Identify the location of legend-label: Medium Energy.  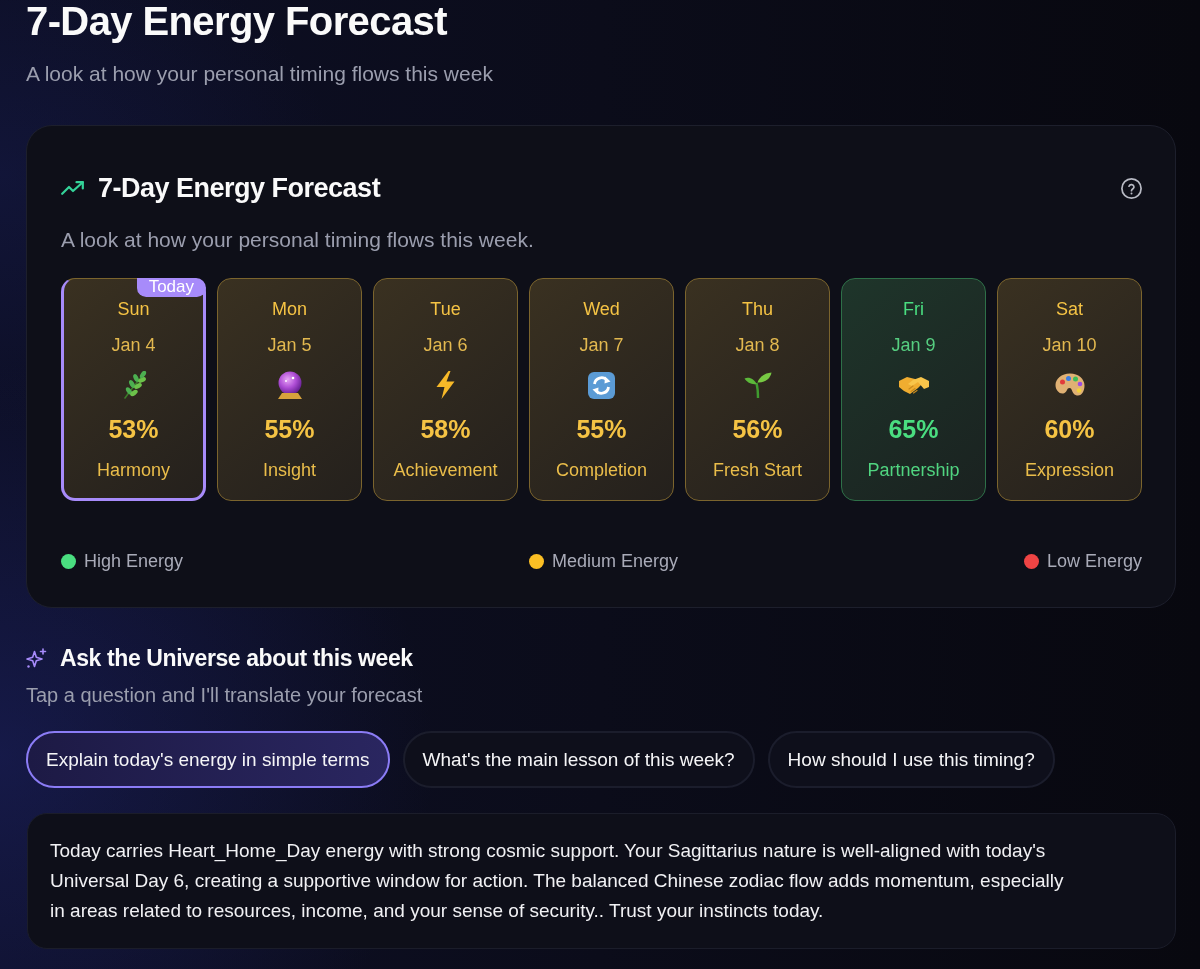
(615, 561).